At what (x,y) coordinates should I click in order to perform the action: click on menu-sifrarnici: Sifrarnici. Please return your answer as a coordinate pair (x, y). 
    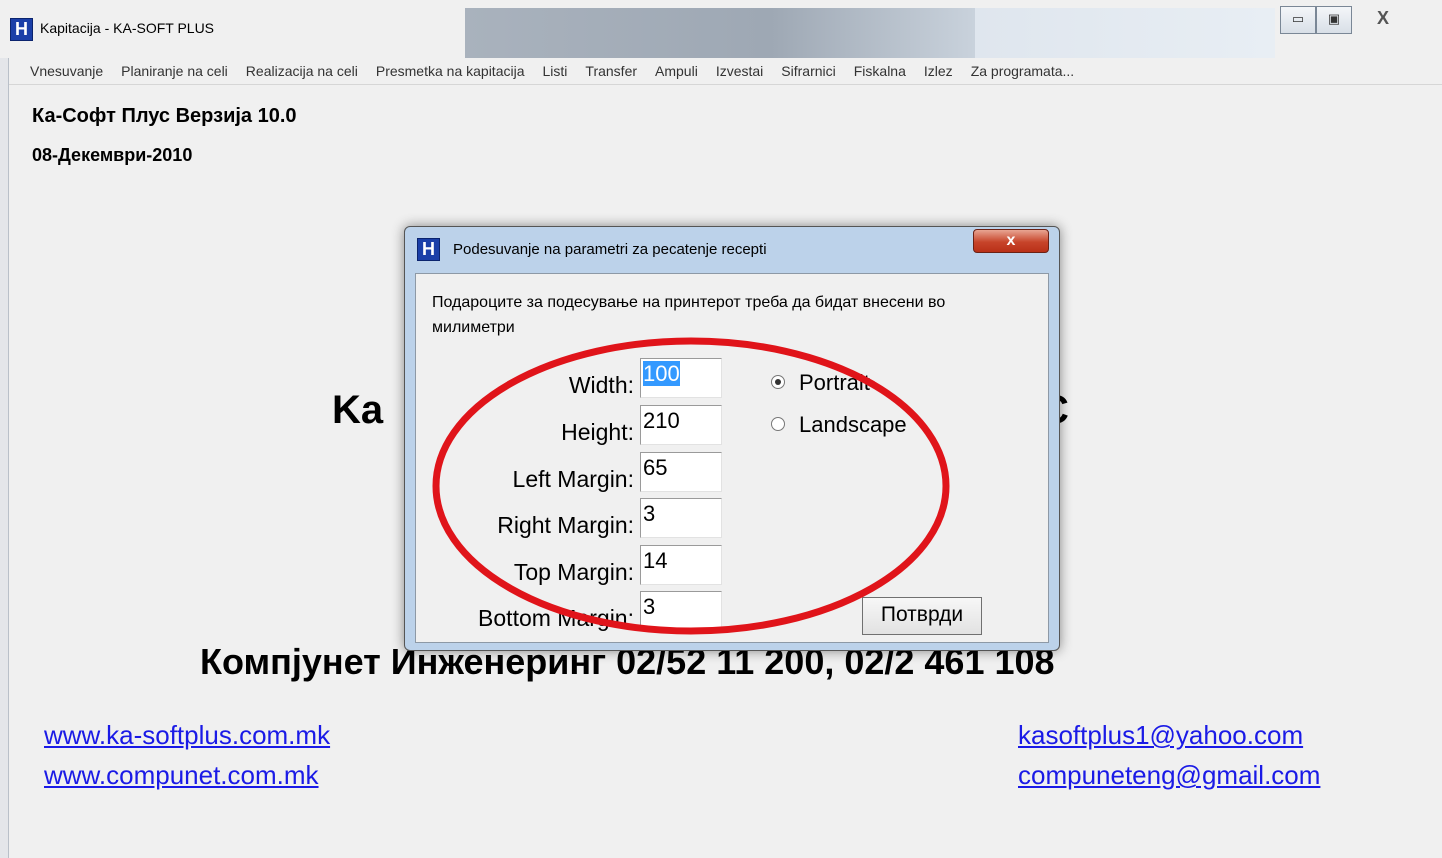
    Looking at the image, I should click on (808, 71).